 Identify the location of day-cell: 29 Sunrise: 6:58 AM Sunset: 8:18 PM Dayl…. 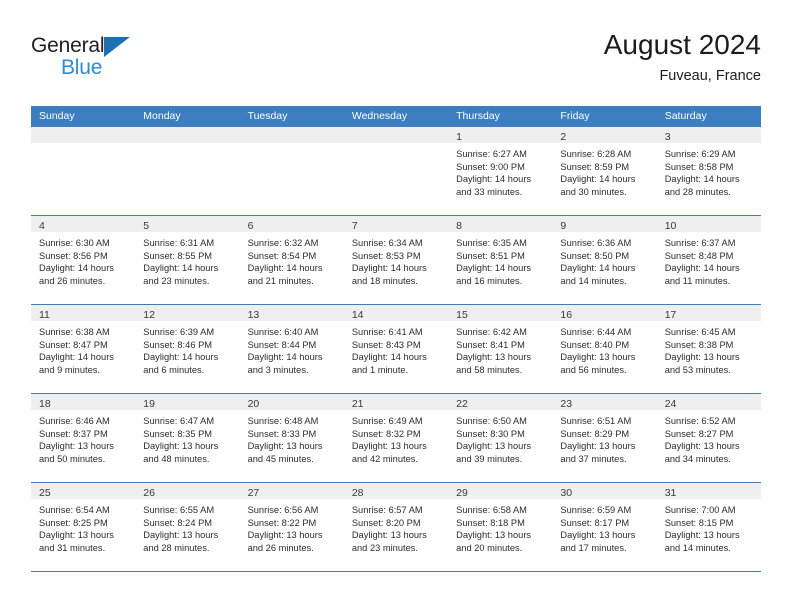
(500, 527).